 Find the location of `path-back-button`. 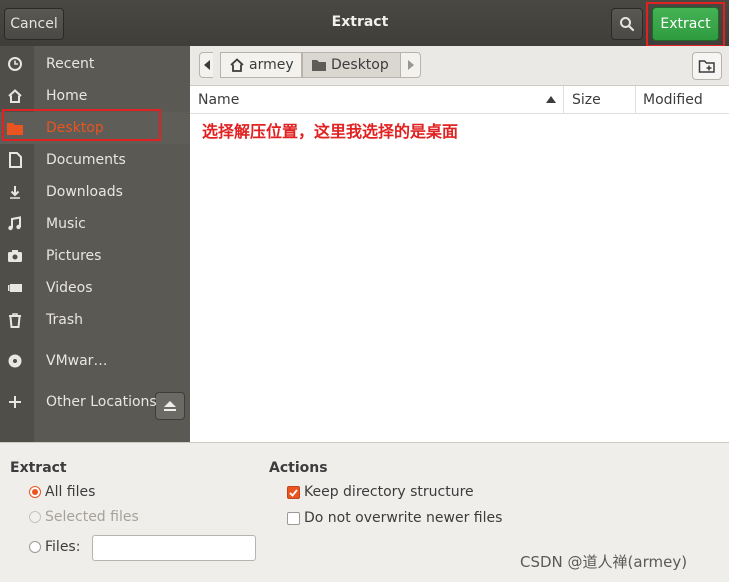

path-back-button is located at coordinates (206, 65).